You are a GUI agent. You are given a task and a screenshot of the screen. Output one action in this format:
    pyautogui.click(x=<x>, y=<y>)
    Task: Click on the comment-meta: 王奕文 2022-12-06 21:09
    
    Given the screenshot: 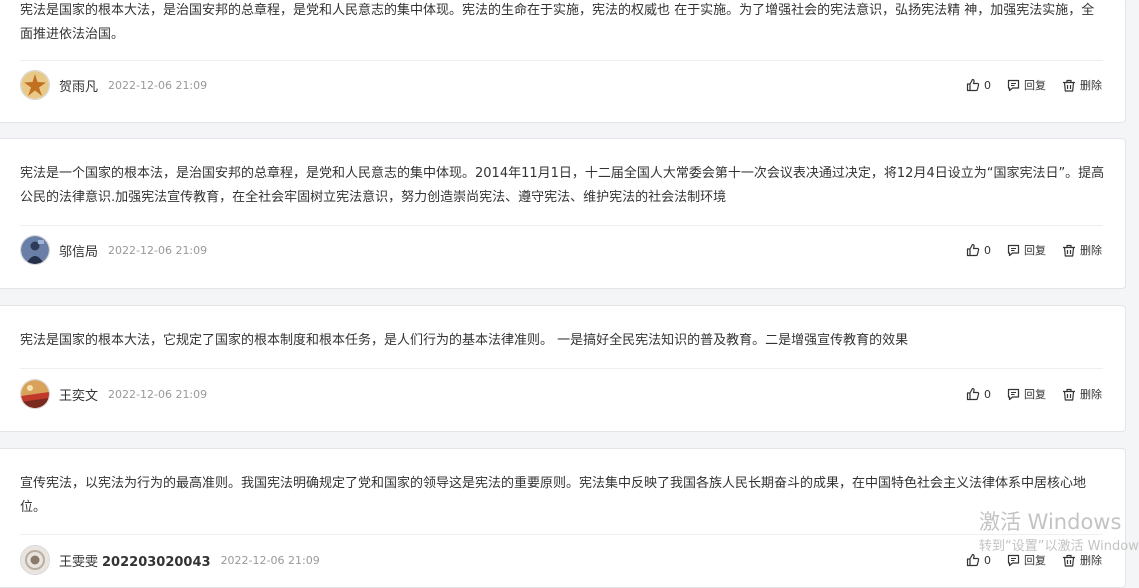 What is the action you would take?
    pyautogui.click(x=113, y=394)
    